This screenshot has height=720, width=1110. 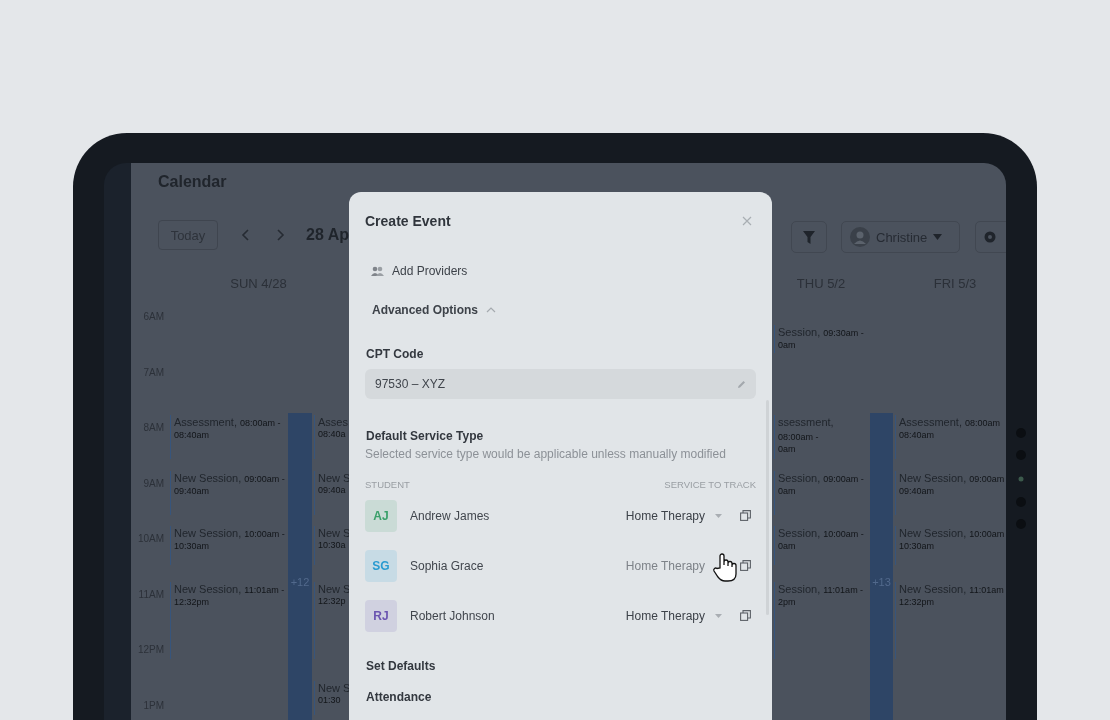 I want to click on initials-avatar: RJ, so click(x=381, y=615).